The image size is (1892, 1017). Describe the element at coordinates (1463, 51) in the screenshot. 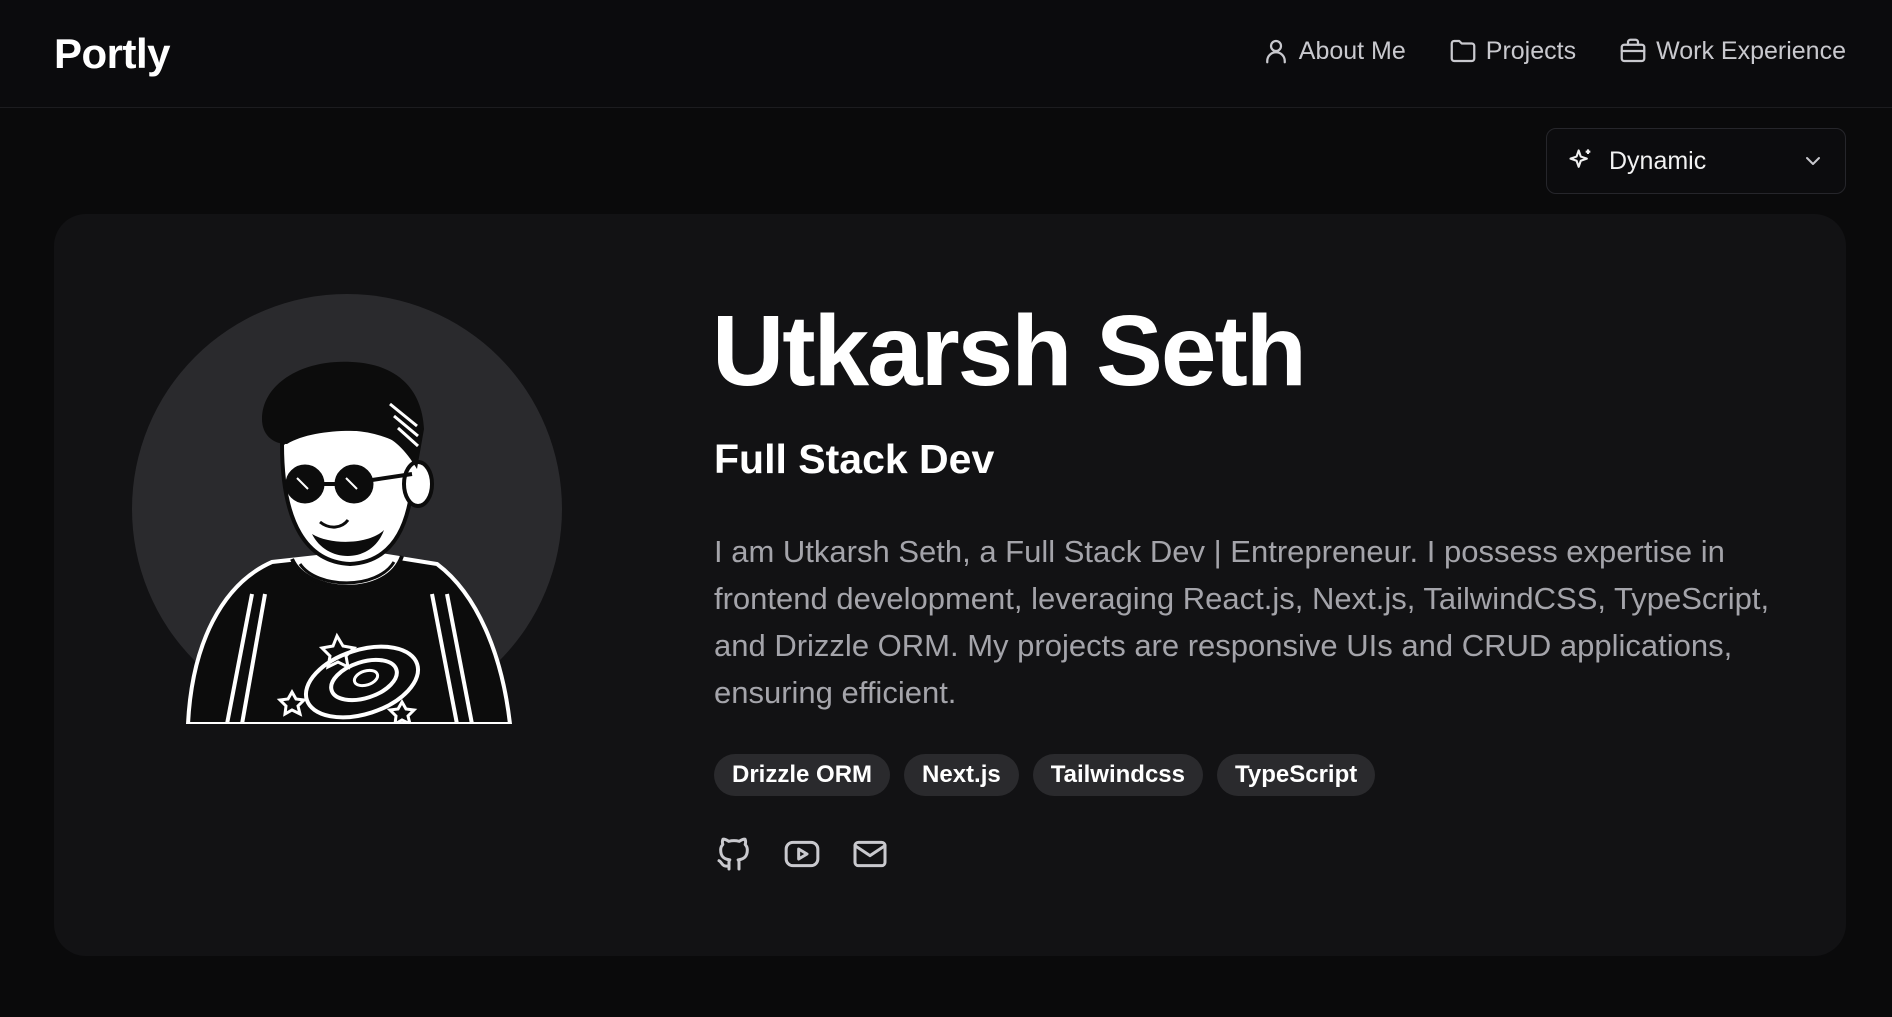

I see `folder-icon` at that location.